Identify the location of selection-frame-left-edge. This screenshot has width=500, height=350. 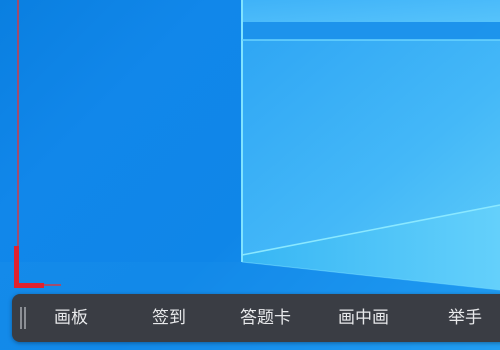
(18, 143).